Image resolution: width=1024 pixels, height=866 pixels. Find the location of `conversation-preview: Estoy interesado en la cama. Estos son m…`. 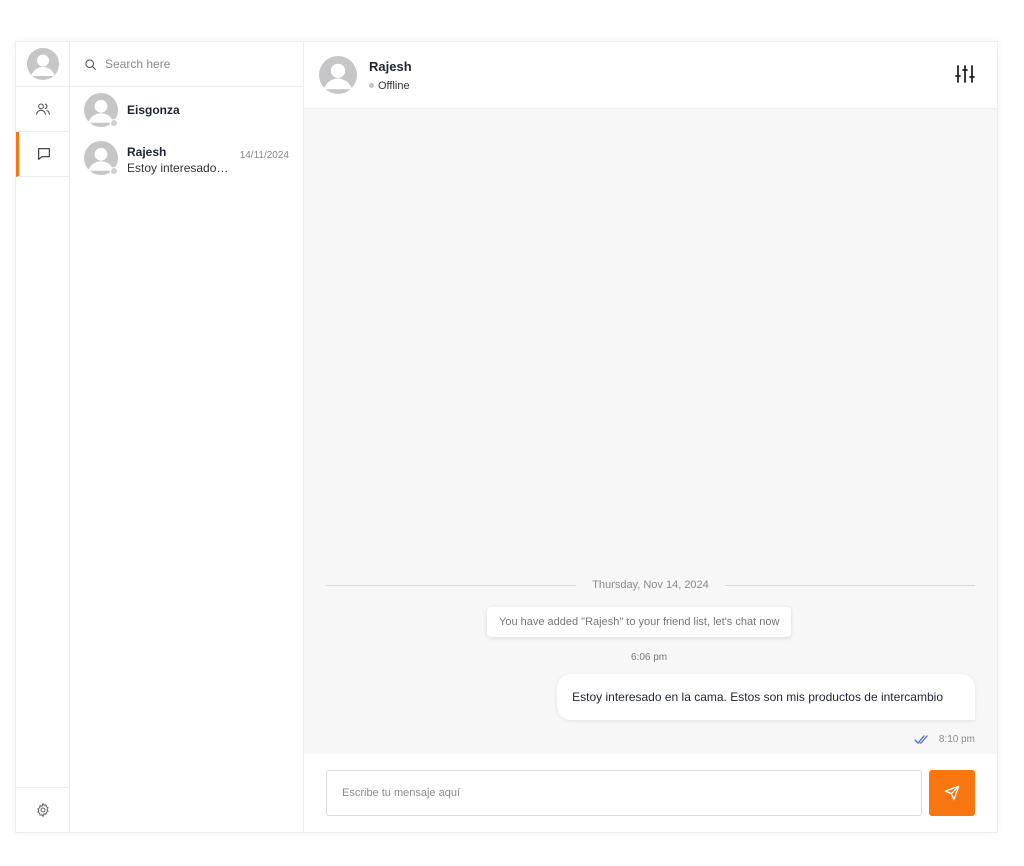

conversation-preview: Estoy interesado en la cama. Estos son m… is located at coordinates (179, 168).